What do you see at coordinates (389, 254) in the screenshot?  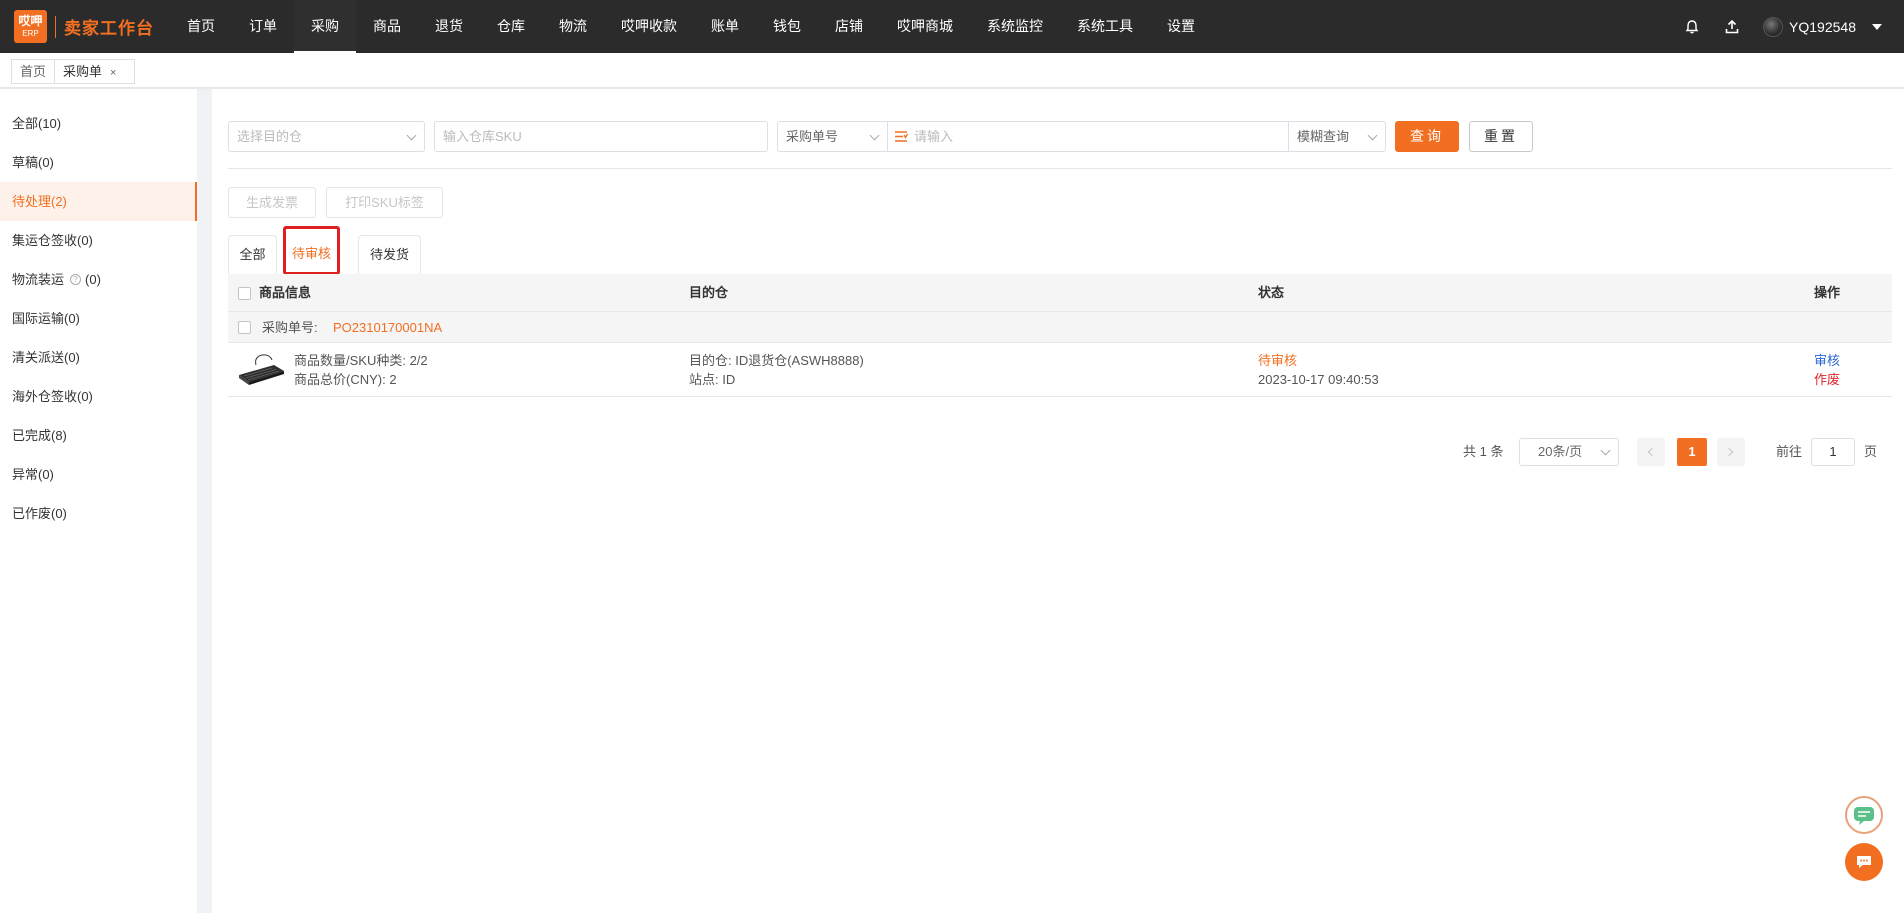 I see `tab-pending-shipment: 待发货` at bounding box center [389, 254].